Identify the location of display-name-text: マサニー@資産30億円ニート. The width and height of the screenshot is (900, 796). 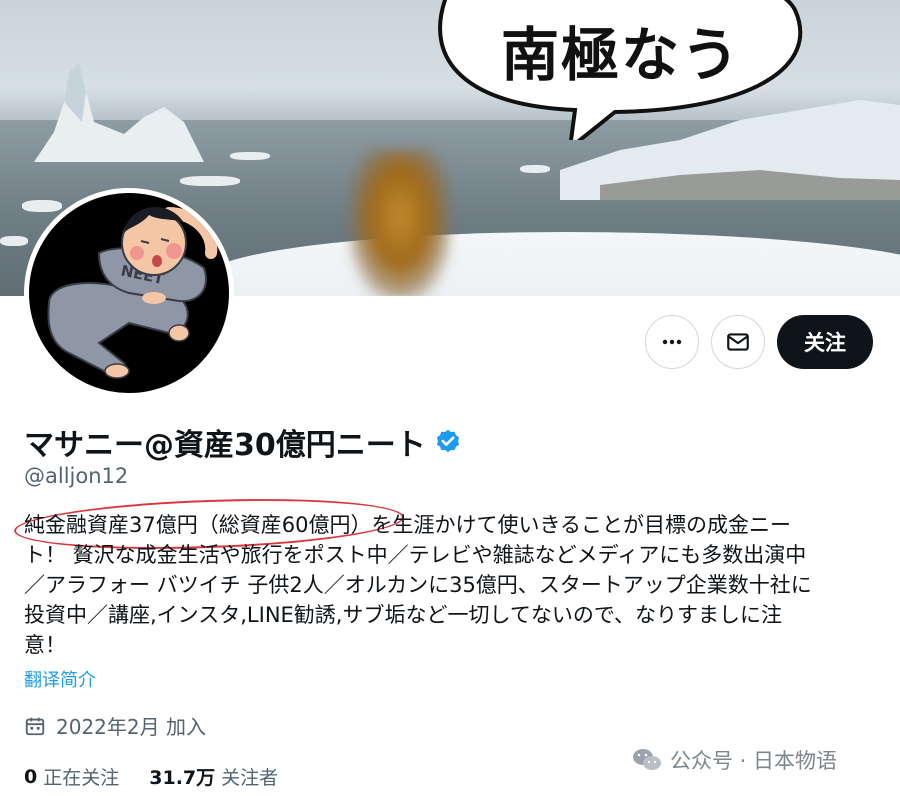
(225, 445).